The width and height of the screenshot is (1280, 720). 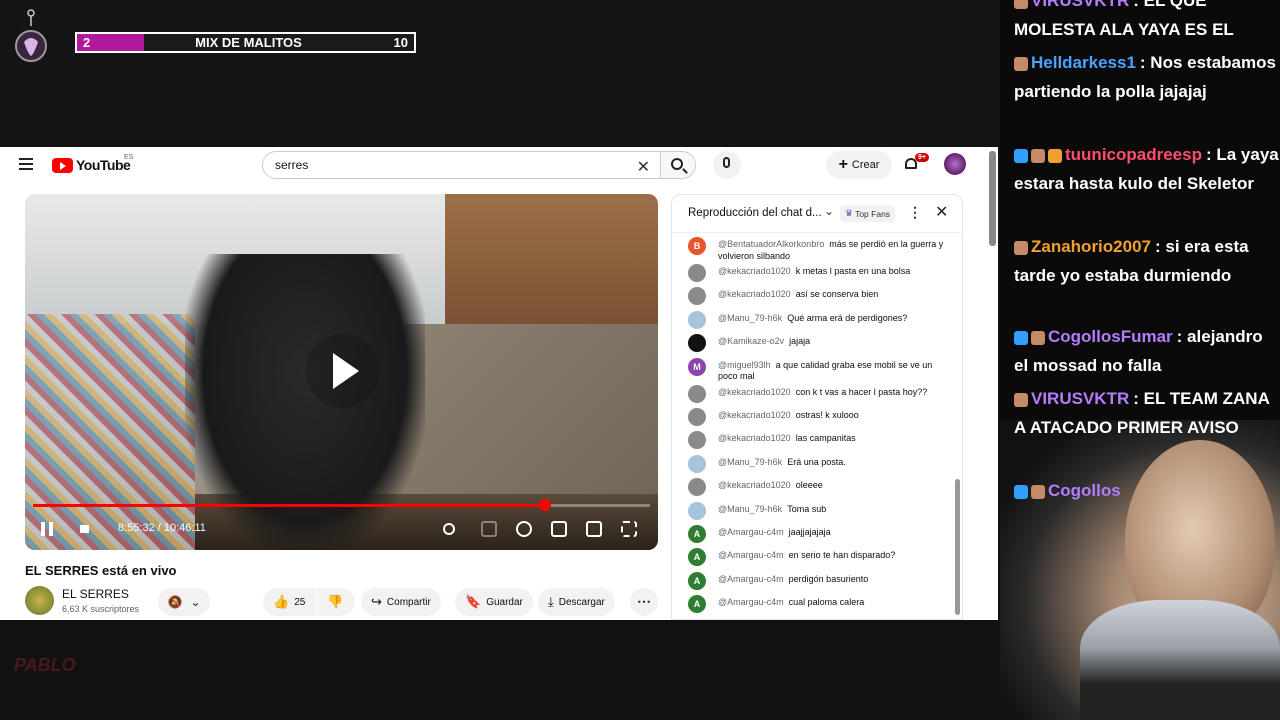 What do you see at coordinates (744, 365) in the screenshot?
I see `chat-author: @miguel93lh` at bounding box center [744, 365].